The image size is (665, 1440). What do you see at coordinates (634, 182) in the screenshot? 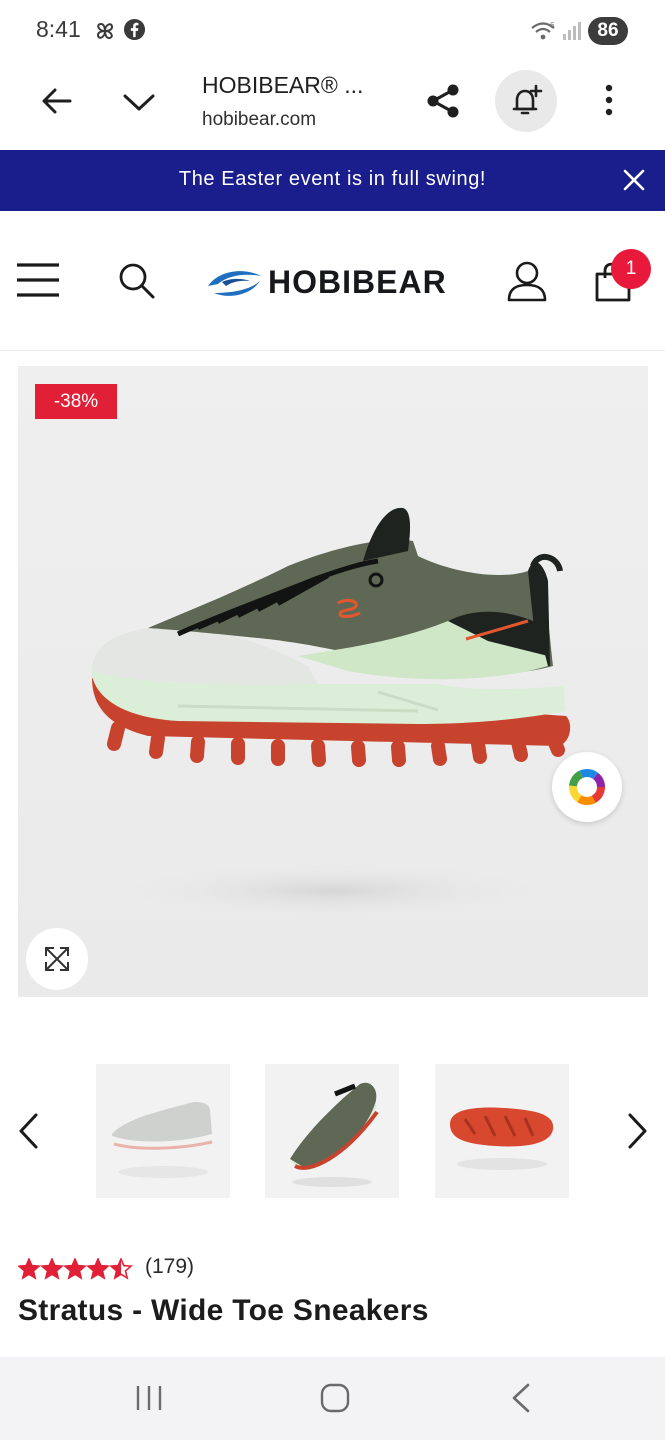
I see `close-icon` at bounding box center [634, 182].